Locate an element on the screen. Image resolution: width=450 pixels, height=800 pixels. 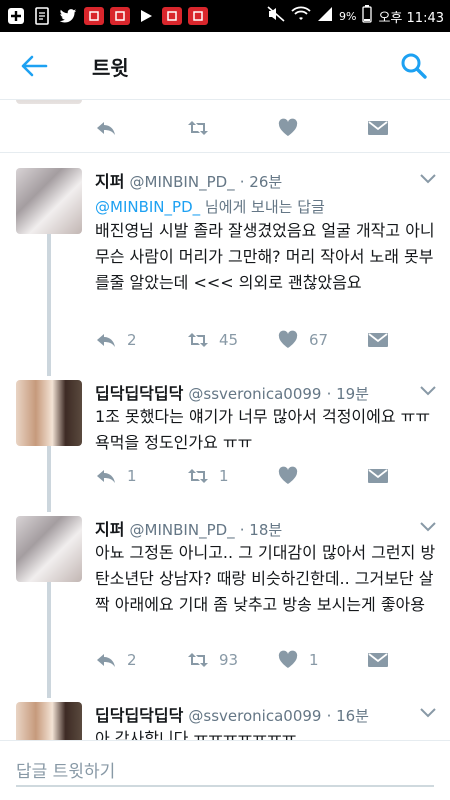
reply-input: 답글 트윗하기 is located at coordinates (225, 772).